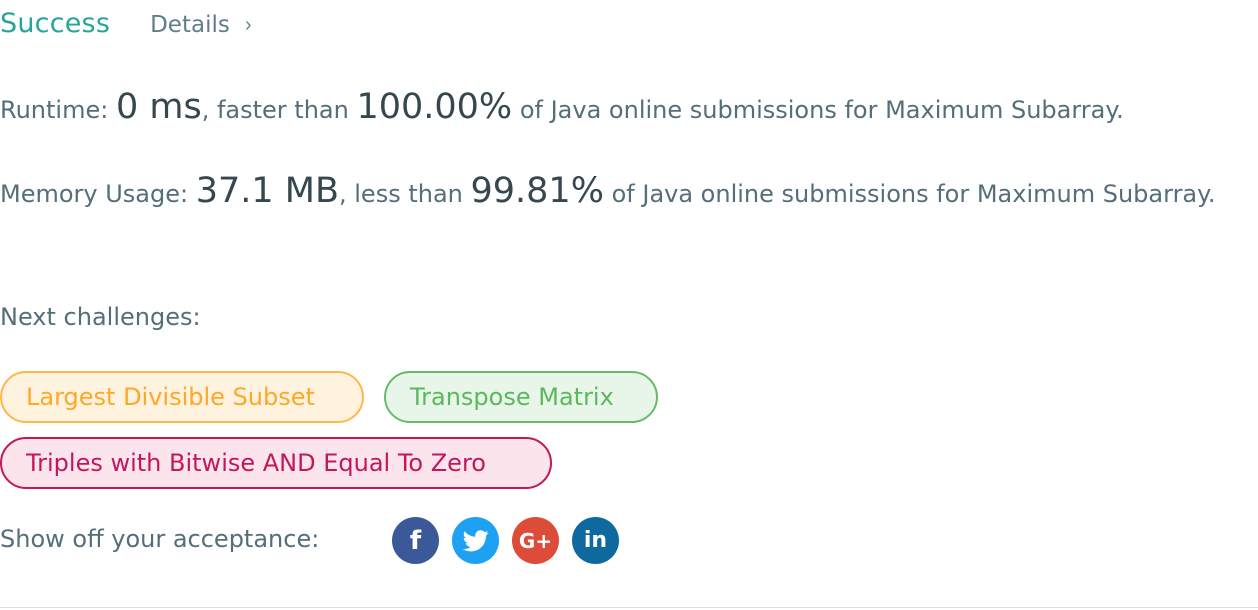 This screenshot has height=610, width=1258. What do you see at coordinates (276, 463) in the screenshot?
I see `challenge-tag-triples-bitwise-and: Triples with Bitwise AND Equal To Zero` at bounding box center [276, 463].